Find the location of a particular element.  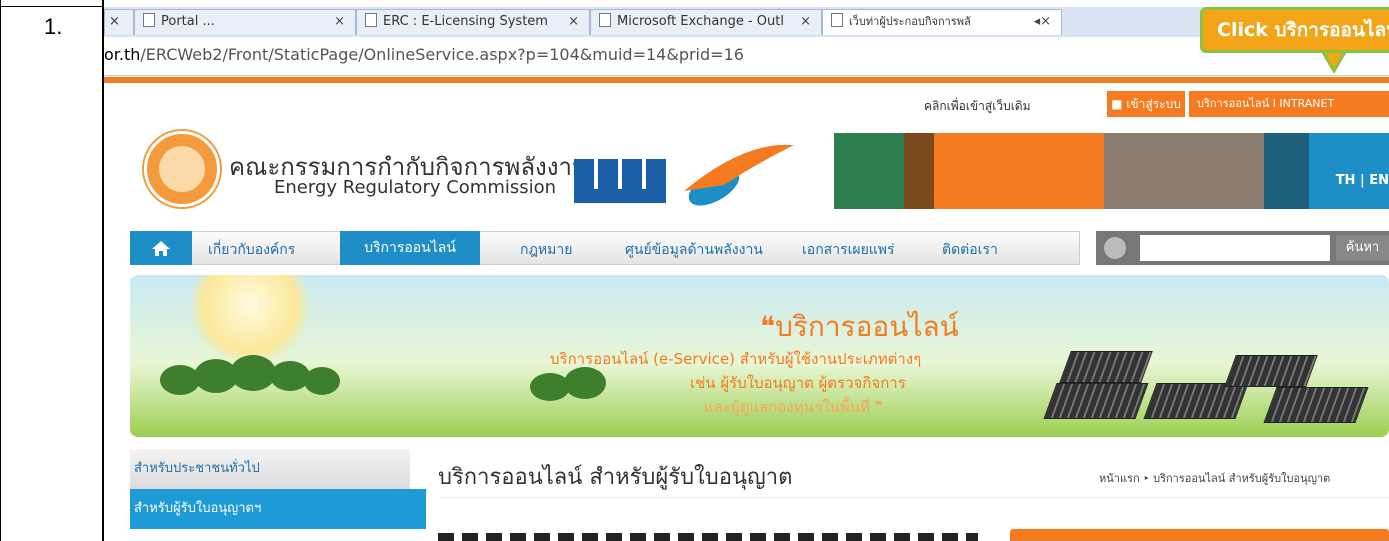

seal-emblem is located at coordinates (182, 169).